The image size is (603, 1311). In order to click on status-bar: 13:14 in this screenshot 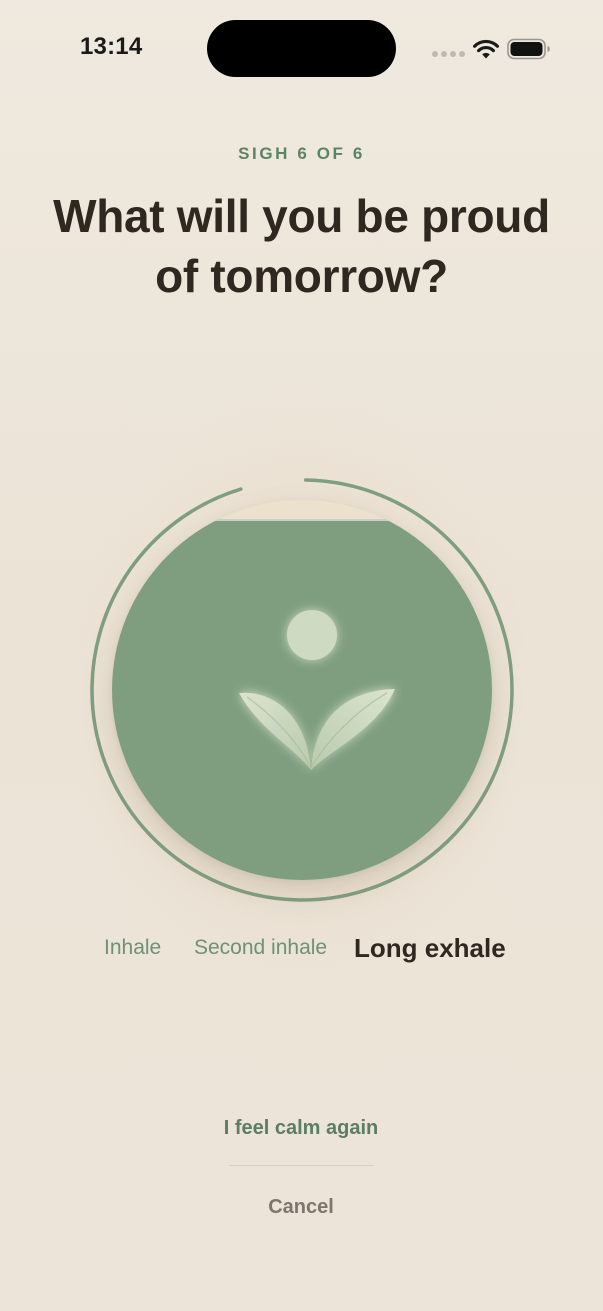, I will do `click(301, 50)`.